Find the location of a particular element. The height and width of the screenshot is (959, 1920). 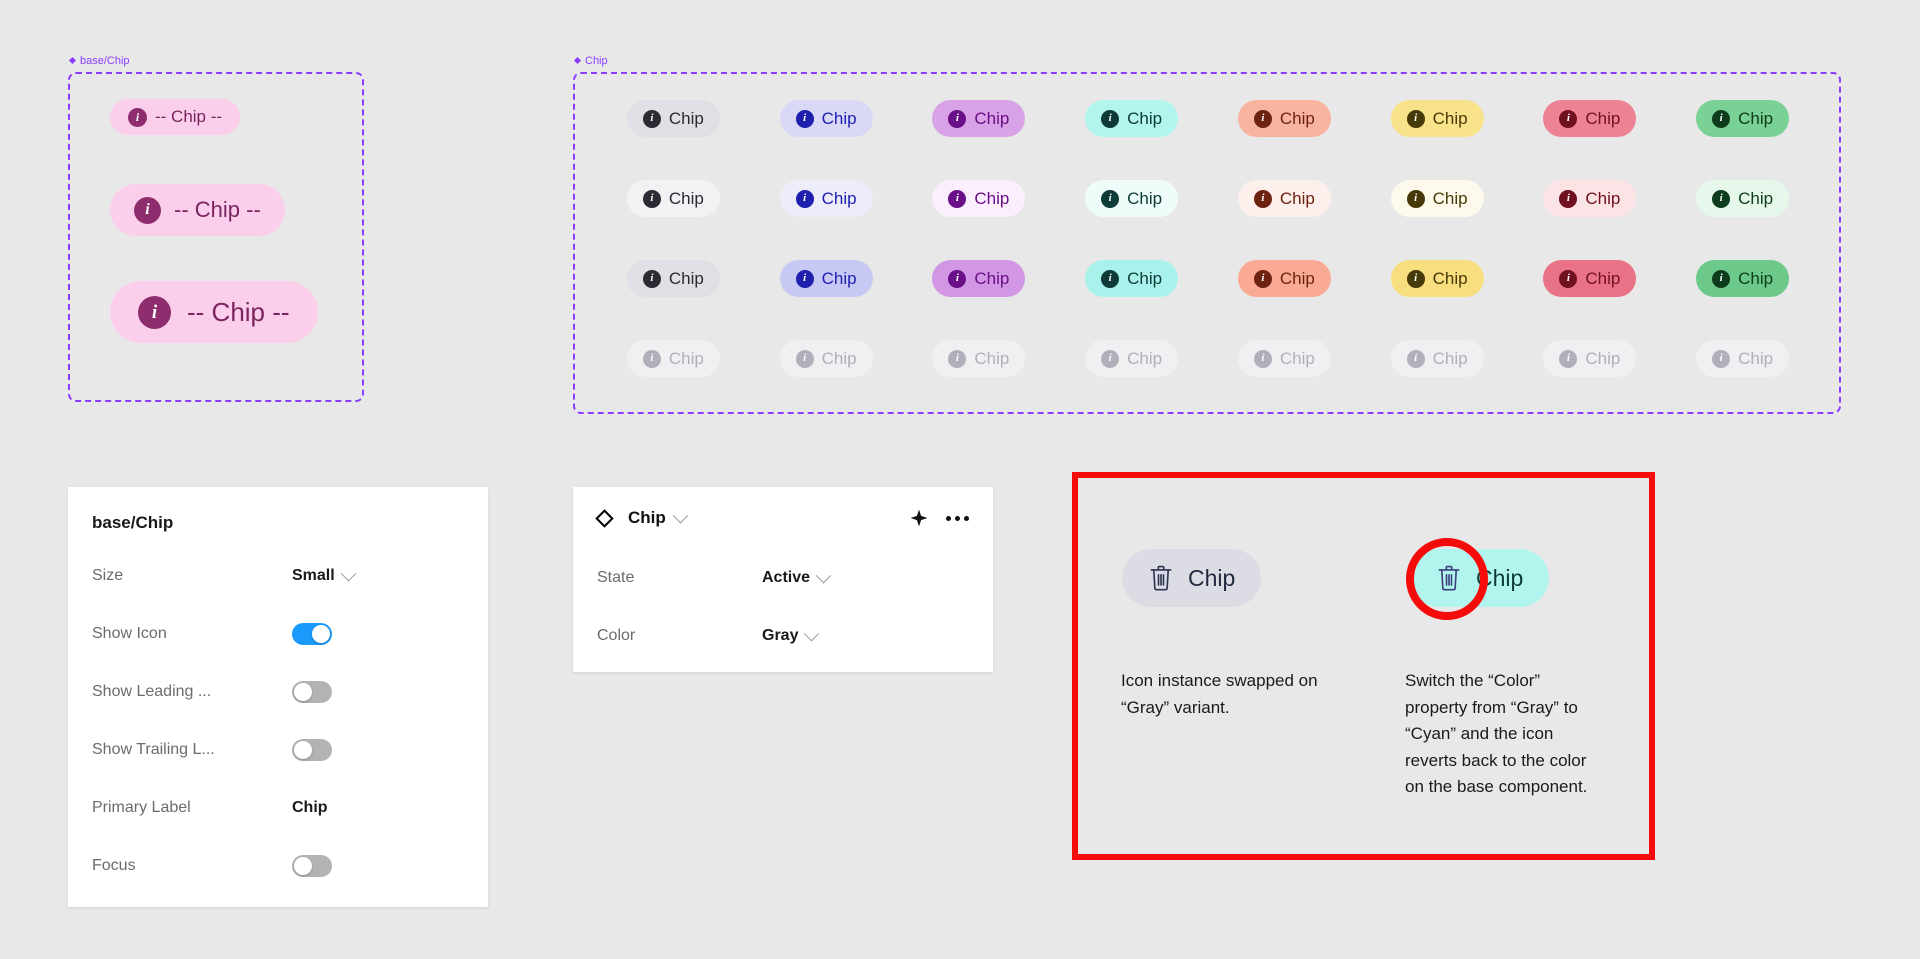

chip-cyan-hover: i Chip is located at coordinates (1132, 278).